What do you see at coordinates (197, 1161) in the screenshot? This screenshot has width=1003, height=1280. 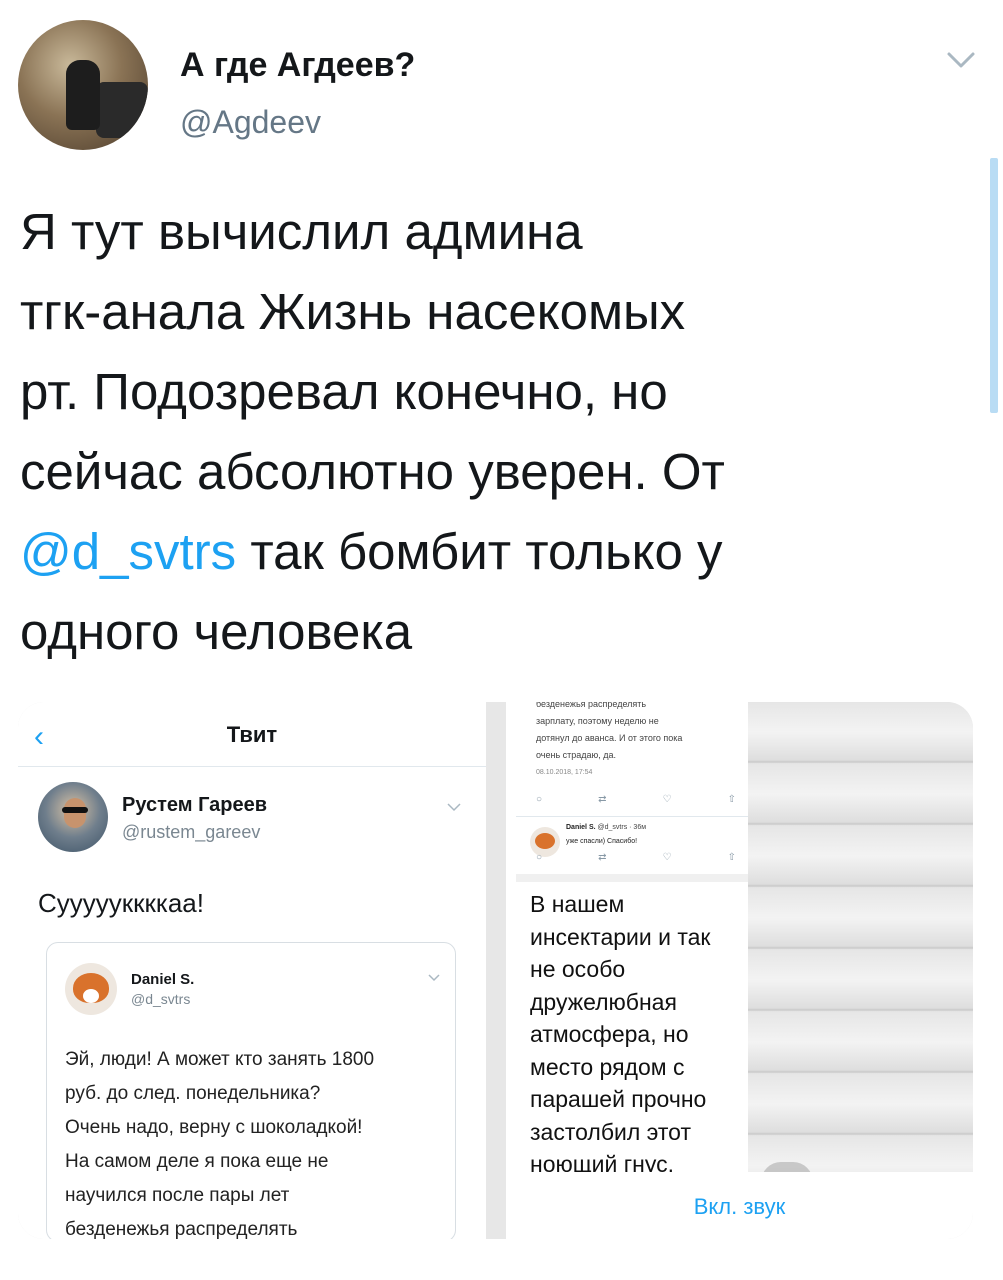 I see `quoted-line: На самом деле я пока еще не` at bounding box center [197, 1161].